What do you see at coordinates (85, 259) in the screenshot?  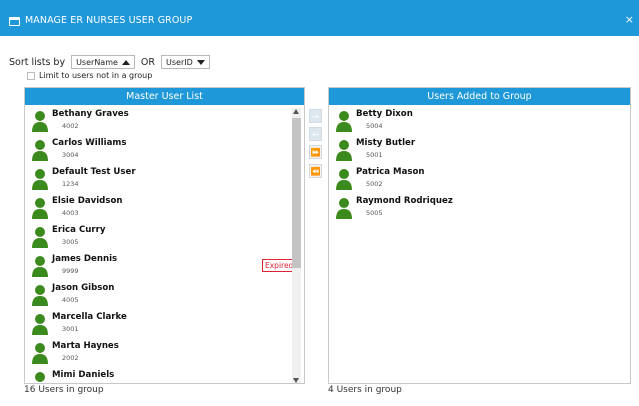 I see `user-name: James Dennis` at bounding box center [85, 259].